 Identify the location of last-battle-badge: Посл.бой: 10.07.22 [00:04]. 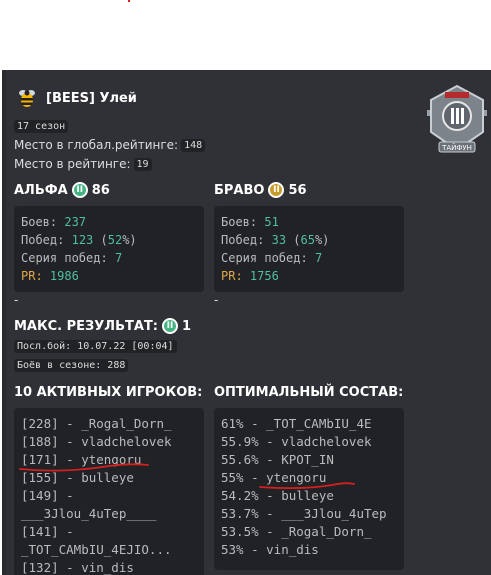
(95, 346).